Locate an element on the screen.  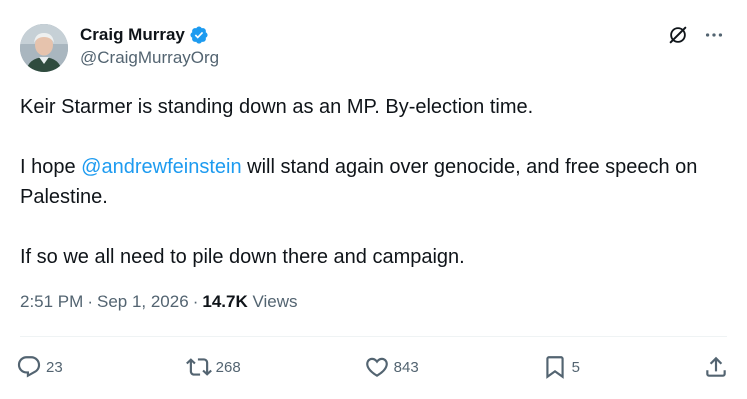
share-icon is located at coordinates (716, 367).